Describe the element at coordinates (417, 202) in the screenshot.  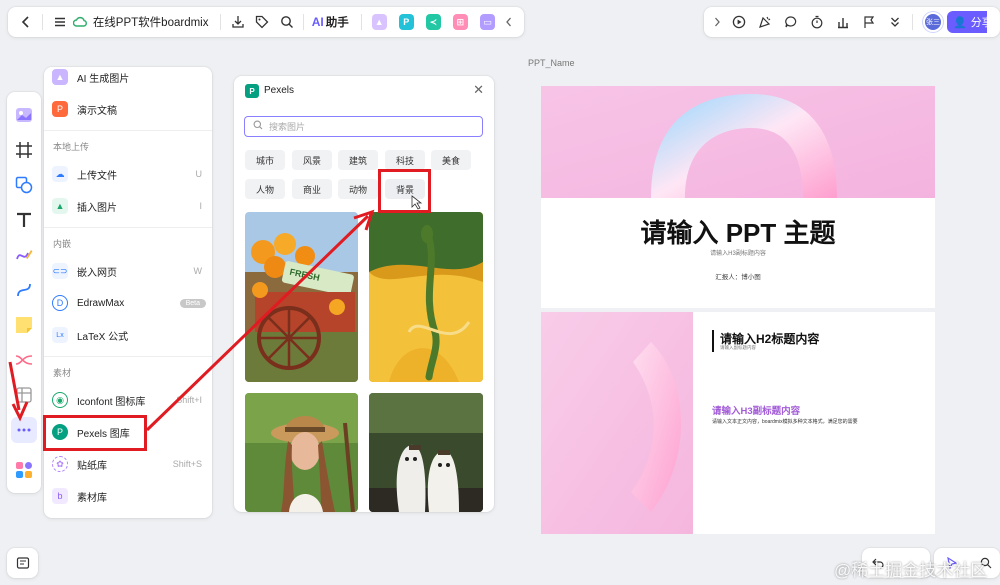
I see `mouse-cursor-icon` at that location.